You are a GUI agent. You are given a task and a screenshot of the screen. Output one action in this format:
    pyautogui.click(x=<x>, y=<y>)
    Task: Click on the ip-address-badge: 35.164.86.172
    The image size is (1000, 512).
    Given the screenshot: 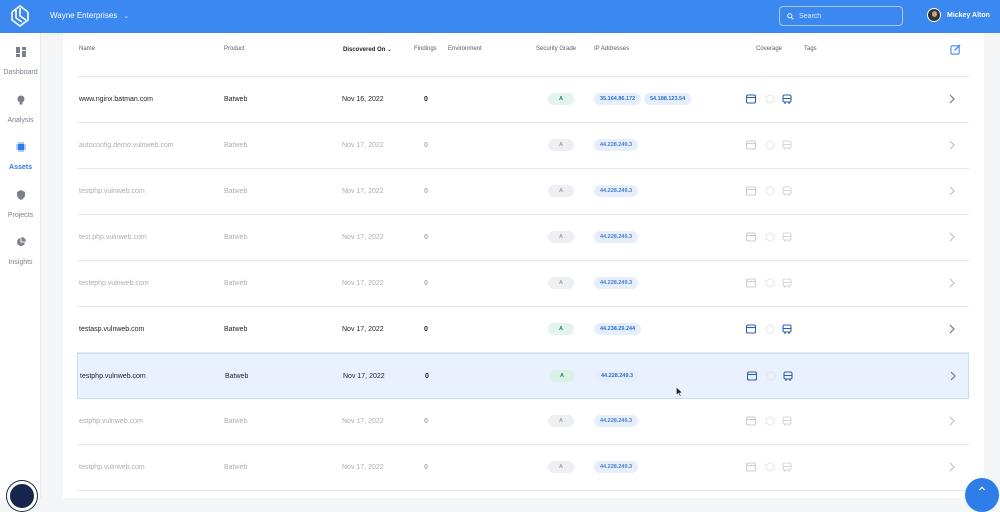 What is the action you would take?
    pyautogui.click(x=618, y=99)
    